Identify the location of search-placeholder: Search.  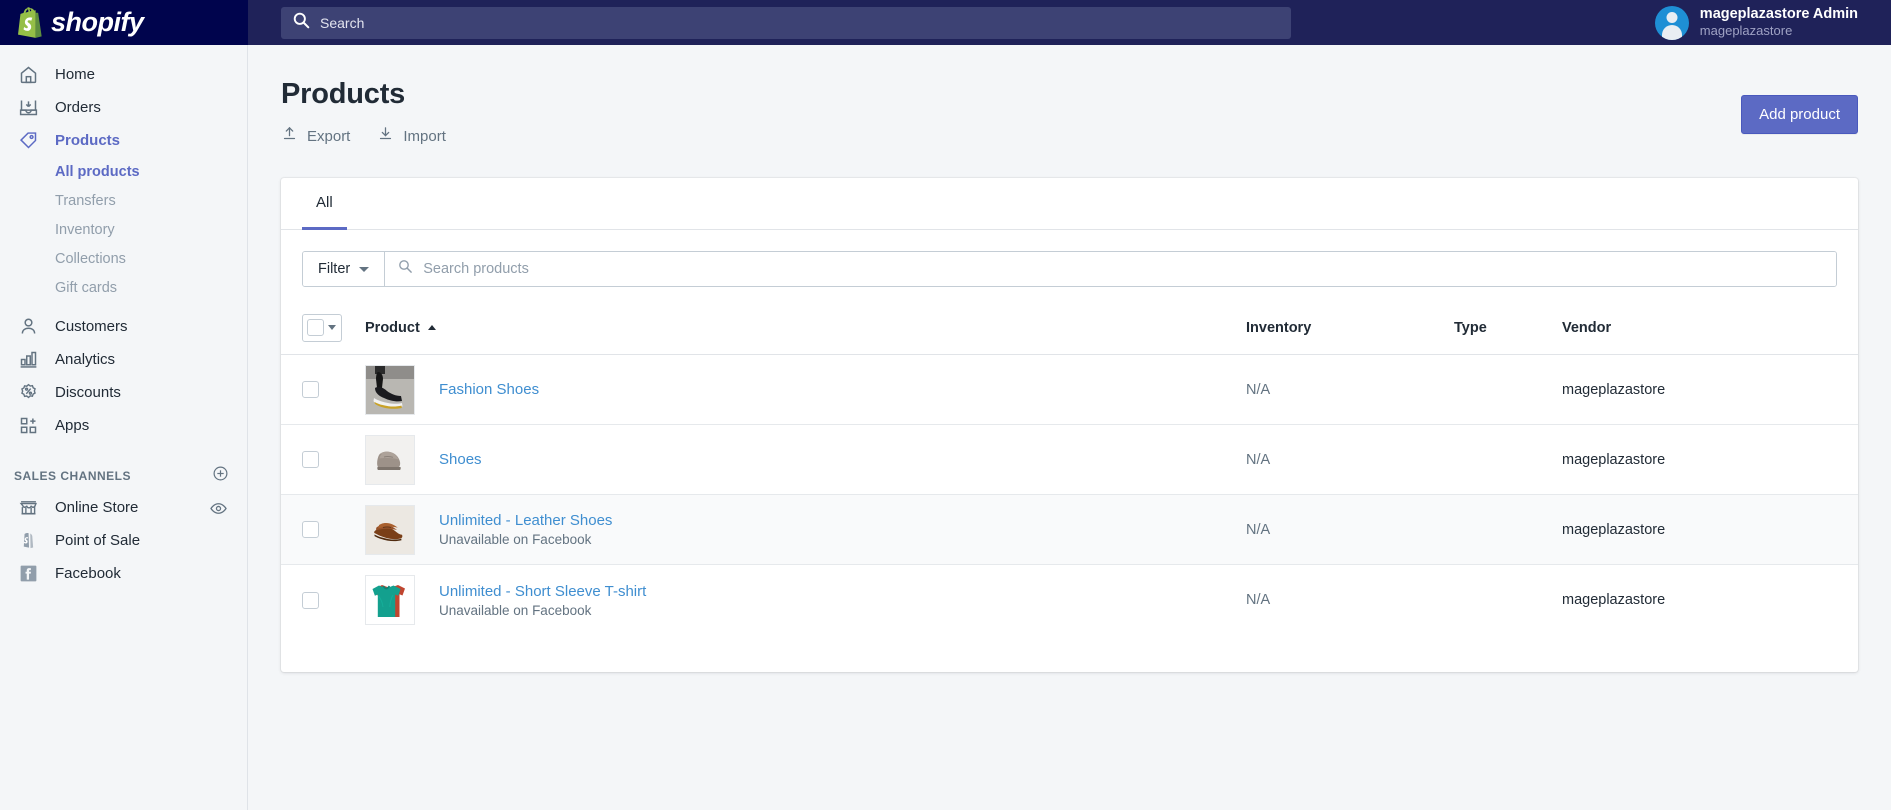
(342, 22).